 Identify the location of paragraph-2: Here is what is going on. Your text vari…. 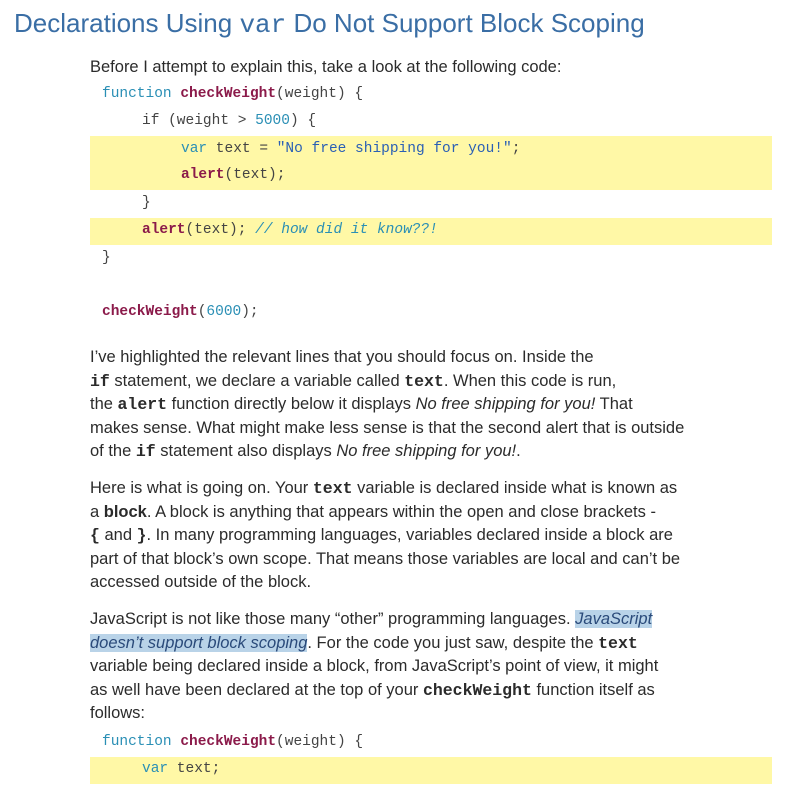
(385, 535).